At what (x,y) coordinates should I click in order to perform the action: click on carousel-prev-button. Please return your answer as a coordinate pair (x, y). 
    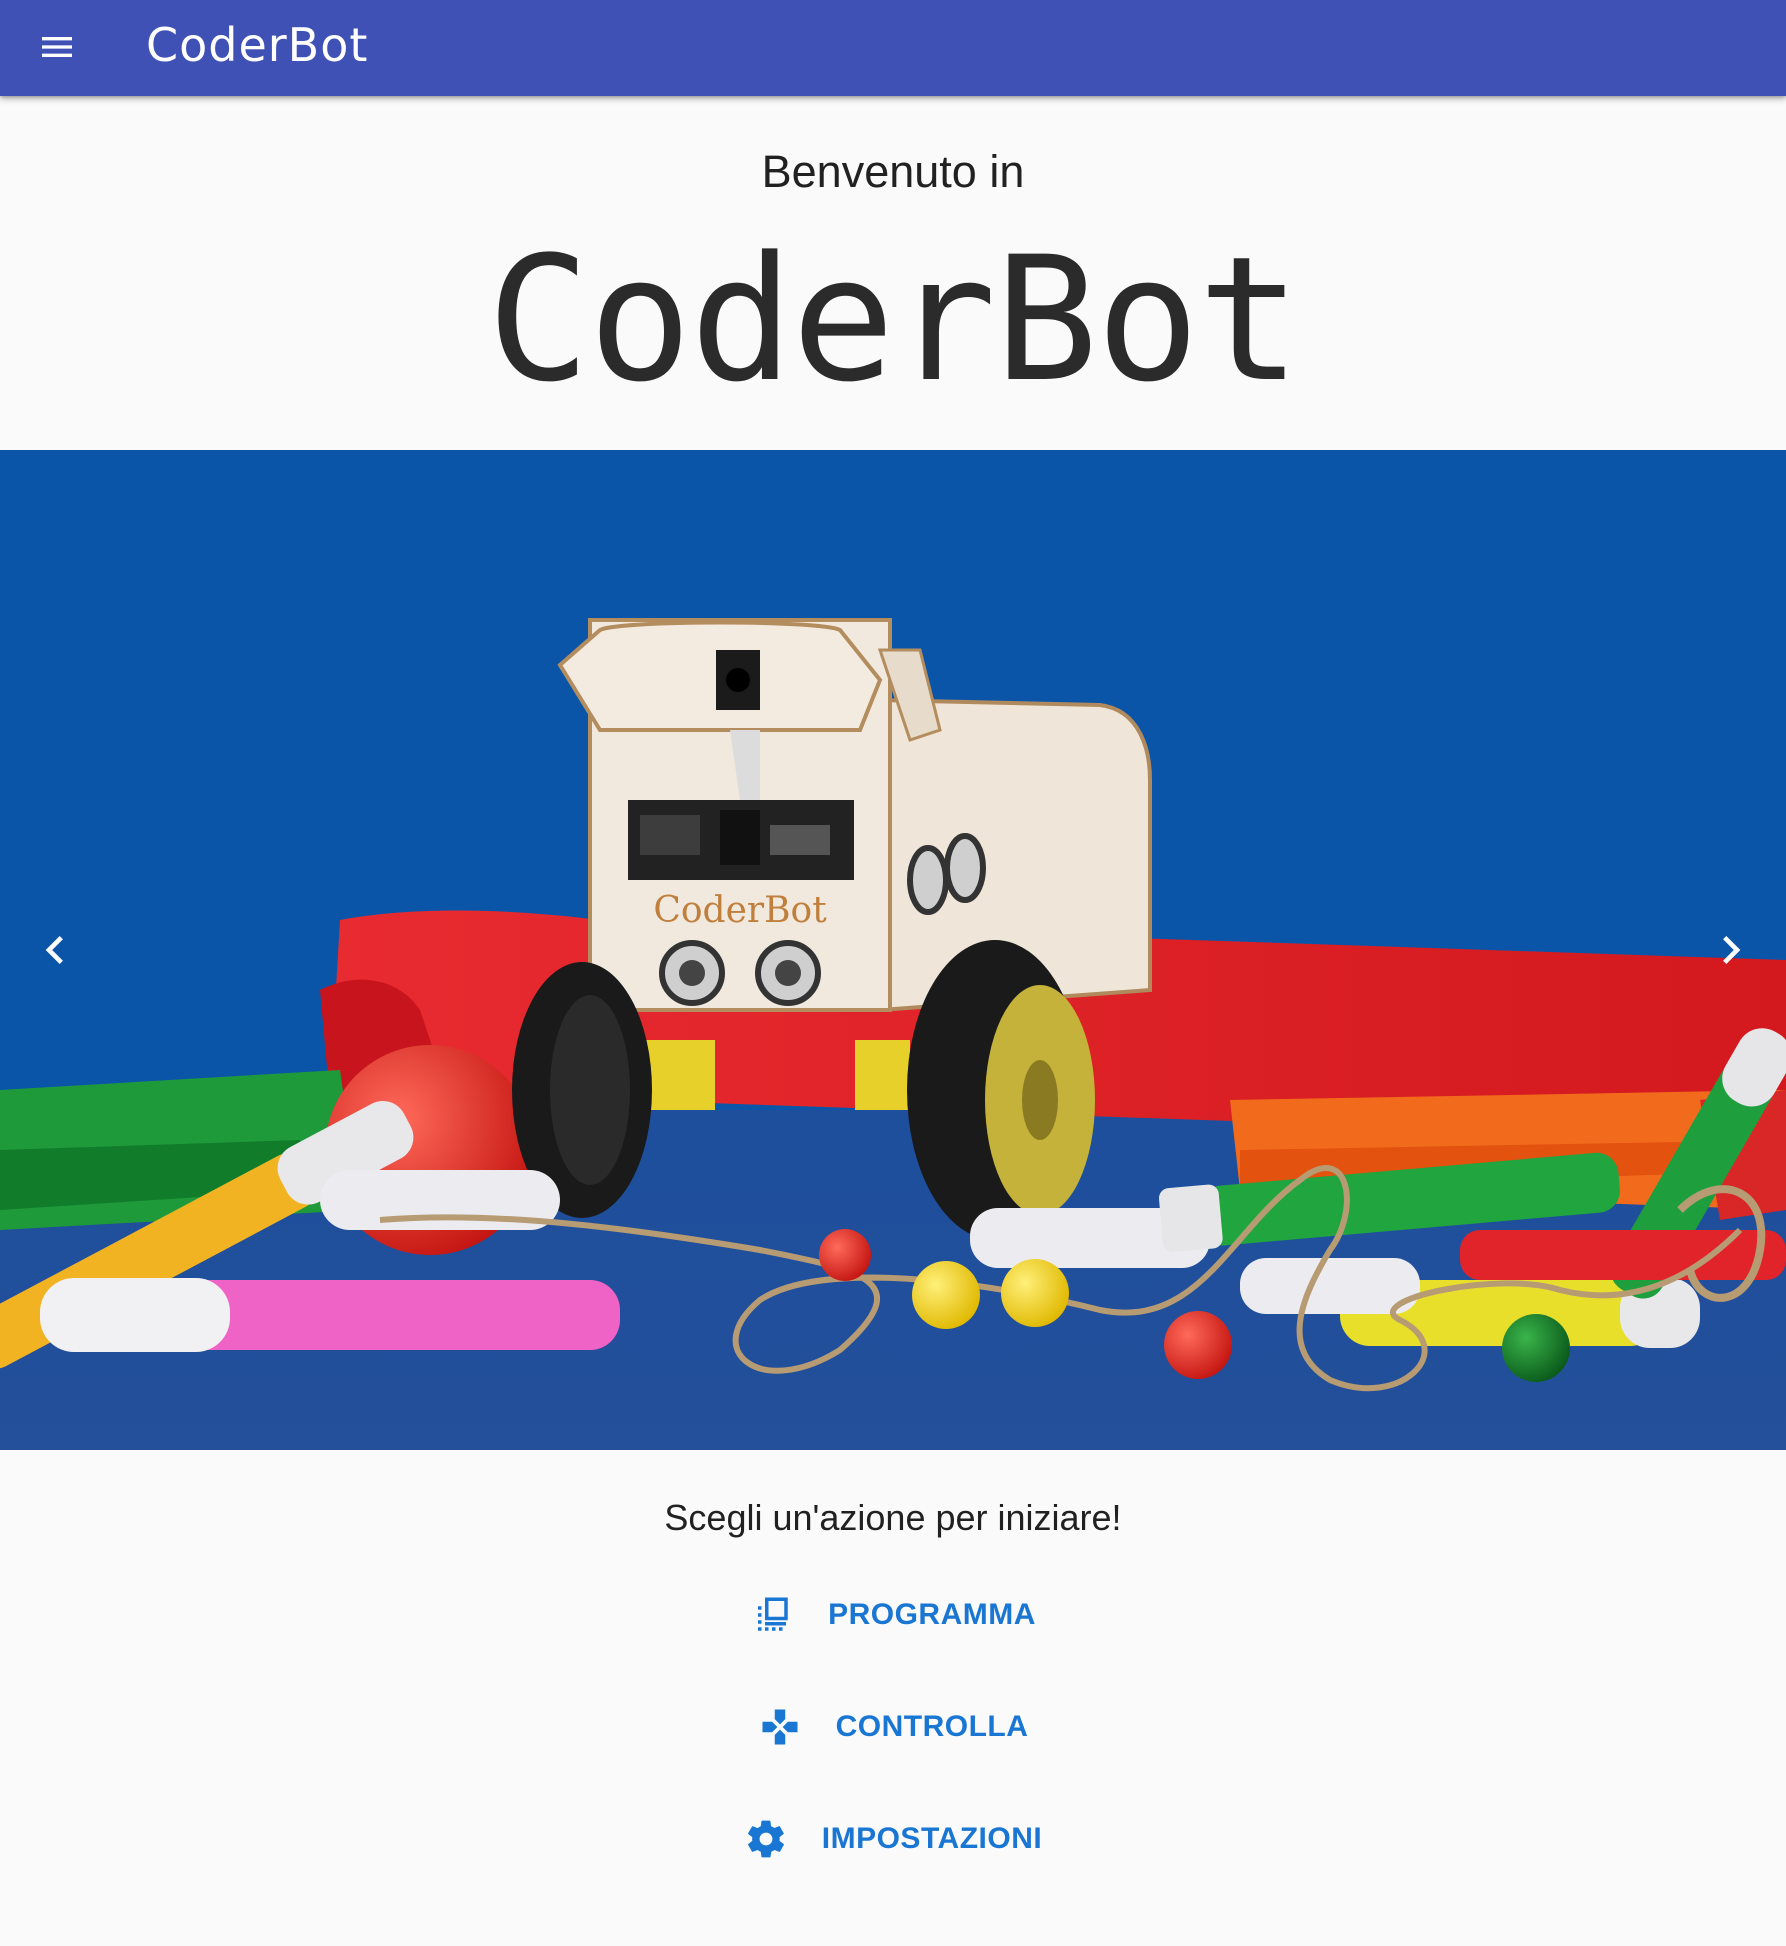
    Looking at the image, I should click on (55, 950).